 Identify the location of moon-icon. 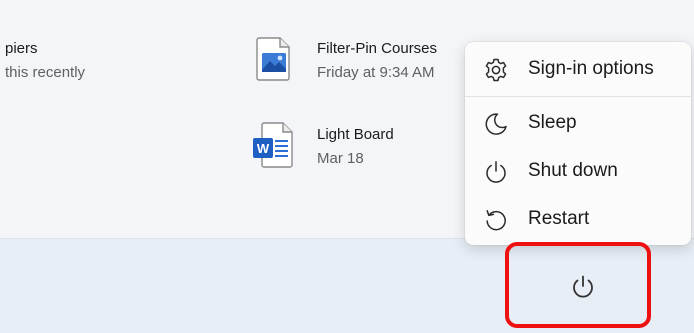
(496, 124).